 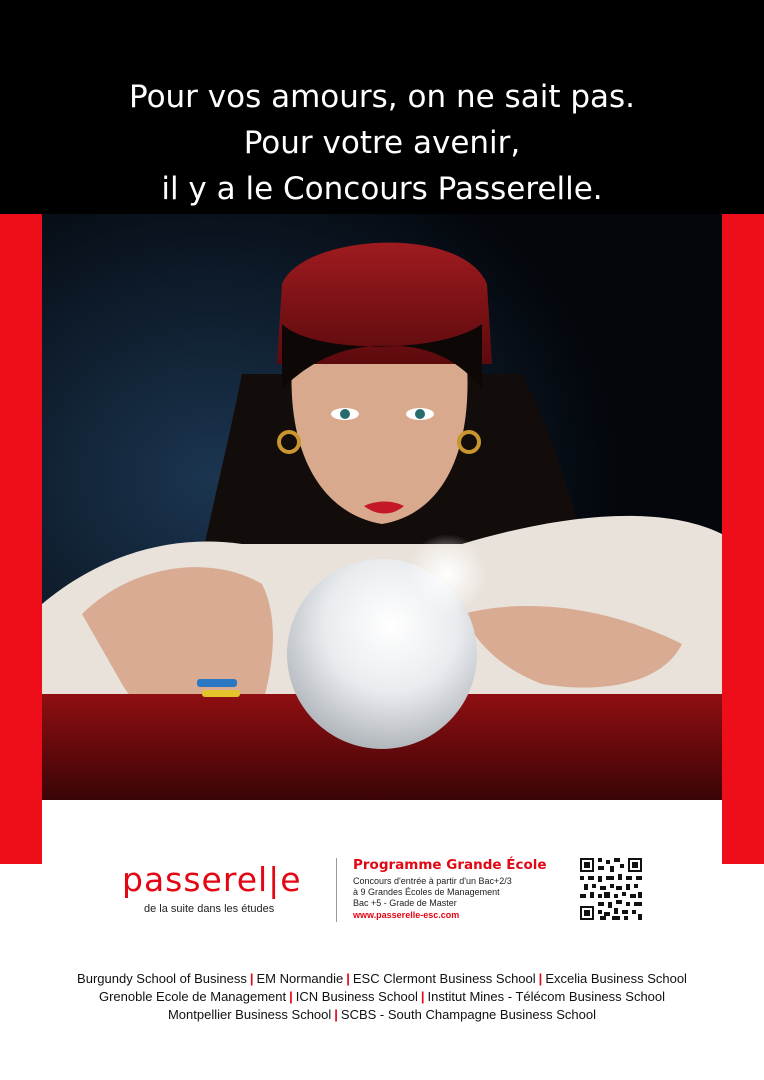 I want to click on logo-divider, so click(x=336, y=890).